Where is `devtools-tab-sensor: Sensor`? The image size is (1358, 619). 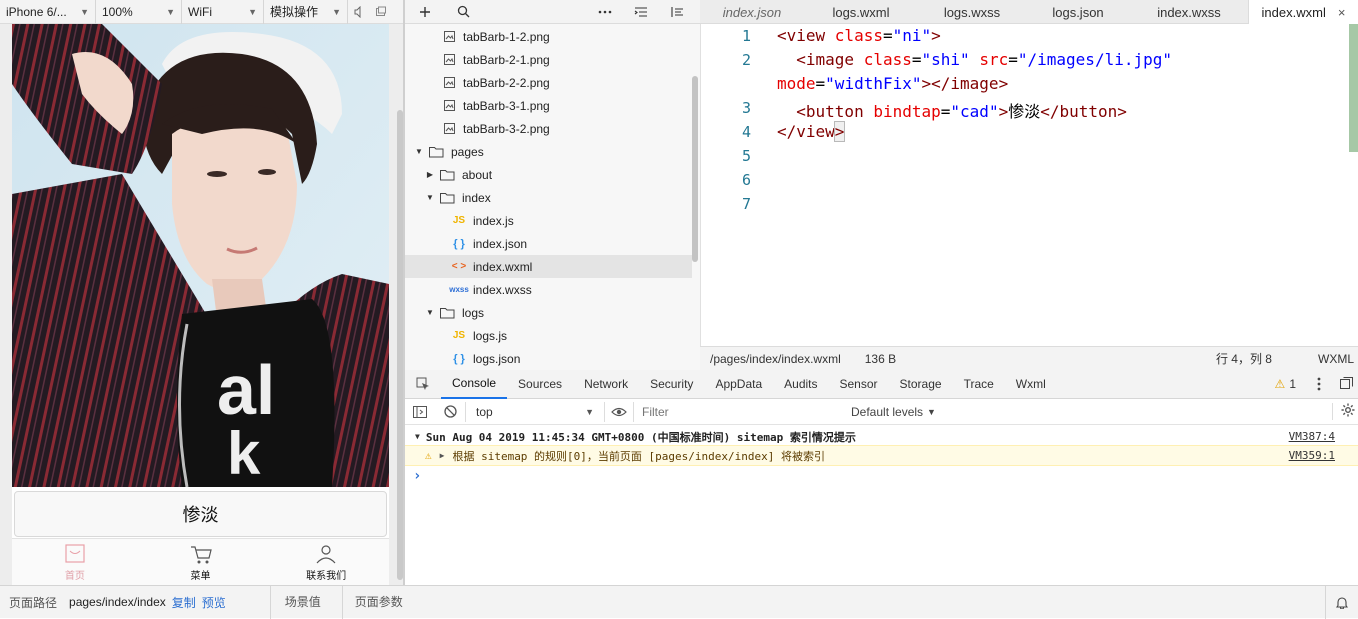
devtools-tab-sensor: Sensor is located at coordinates (859, 384).